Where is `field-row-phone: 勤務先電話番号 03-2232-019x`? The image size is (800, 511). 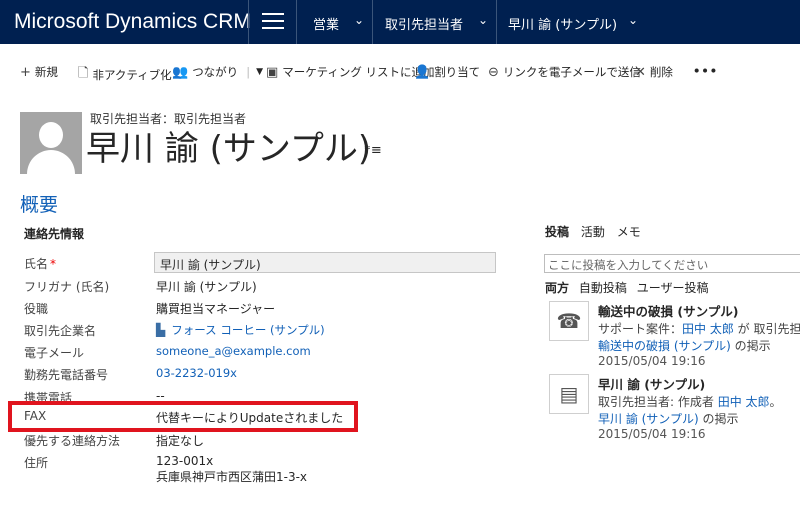
field-row-phone: 勤務先電話番号 03-2232-019x is located at coordinates (260, 374).